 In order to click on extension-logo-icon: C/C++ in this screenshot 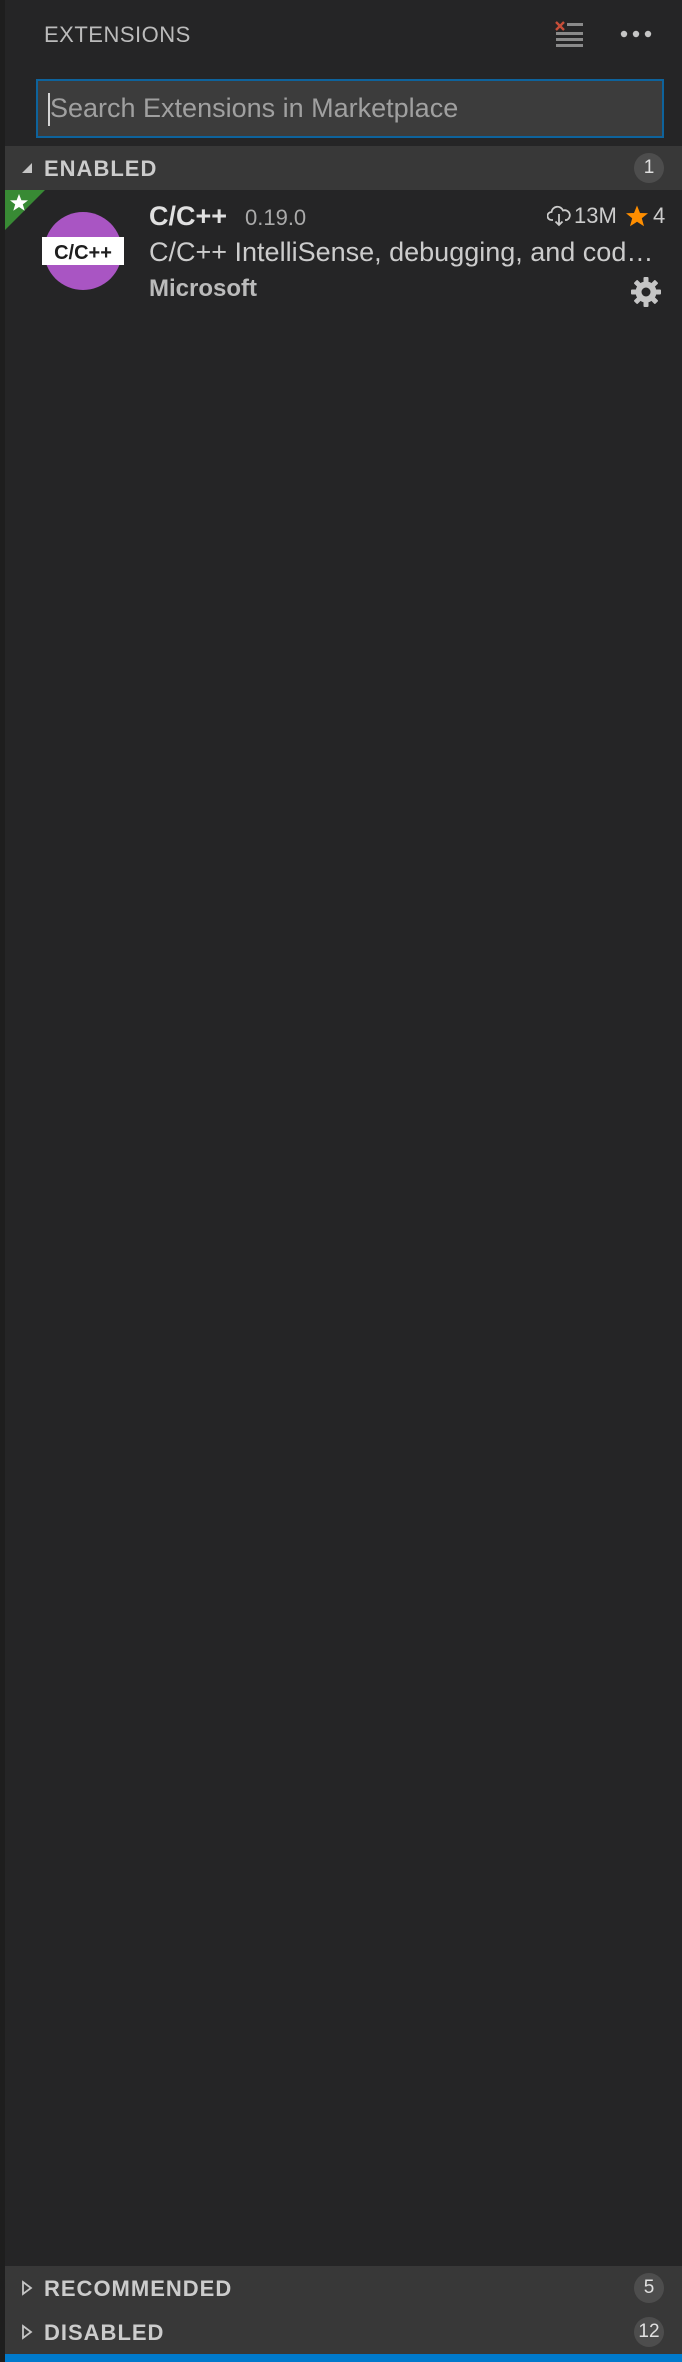, I will do `click(83, 251)`.